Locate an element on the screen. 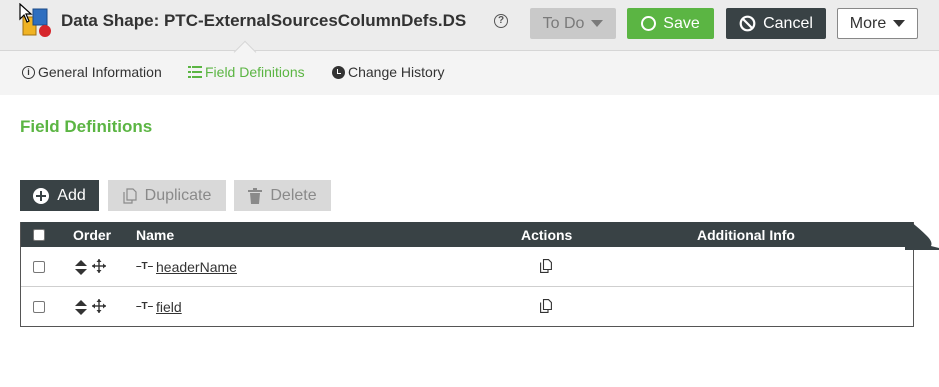  info-icon: i is located at coordinates (28, 72).